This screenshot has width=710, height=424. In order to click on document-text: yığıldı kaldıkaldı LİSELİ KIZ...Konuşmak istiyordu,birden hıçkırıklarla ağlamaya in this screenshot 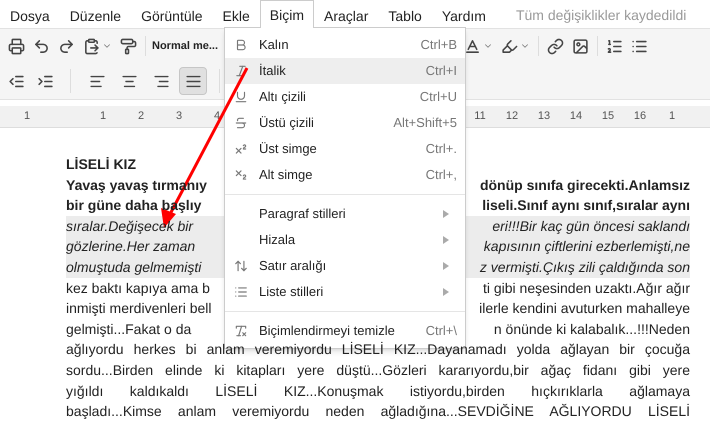, I will do `click(378, 391)`.